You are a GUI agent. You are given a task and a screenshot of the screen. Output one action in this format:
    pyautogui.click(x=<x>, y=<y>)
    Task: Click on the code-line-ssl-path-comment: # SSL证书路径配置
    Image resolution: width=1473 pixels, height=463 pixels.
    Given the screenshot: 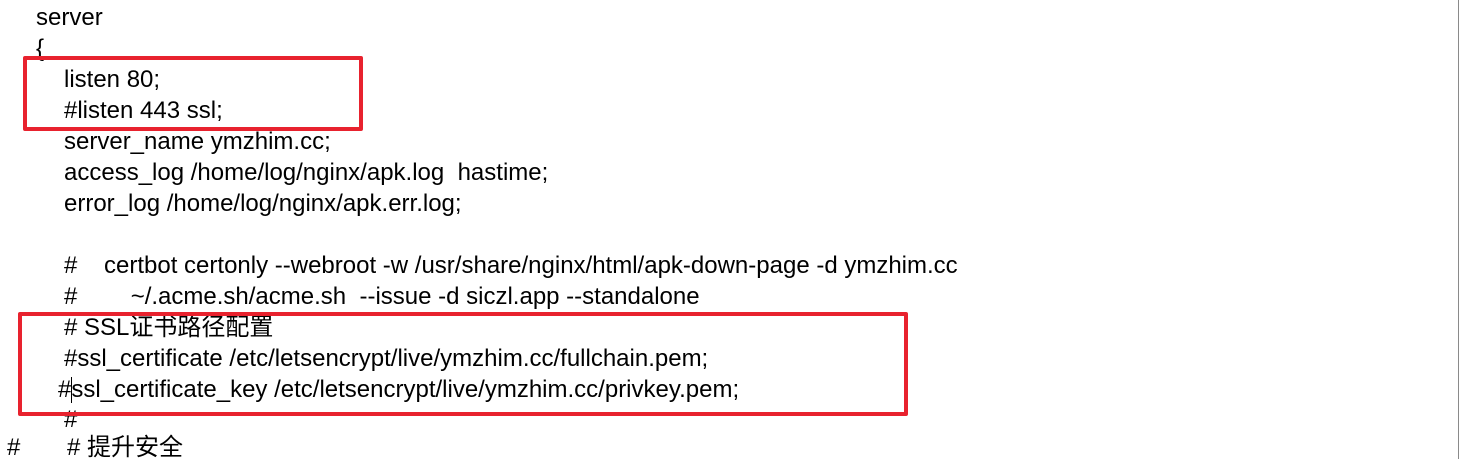 What is the action you would take?
    pyautogui.click(x=169, y=327)
    